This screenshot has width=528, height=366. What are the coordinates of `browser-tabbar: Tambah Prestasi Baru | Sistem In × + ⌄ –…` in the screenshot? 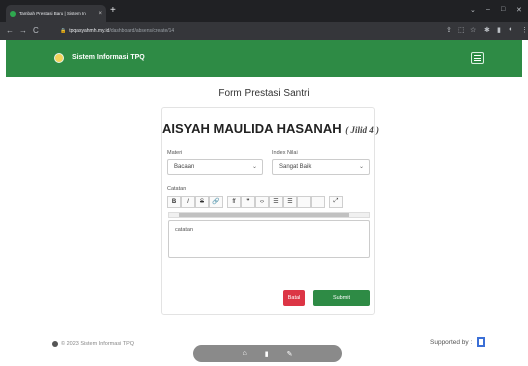 It's located at (264, 11).